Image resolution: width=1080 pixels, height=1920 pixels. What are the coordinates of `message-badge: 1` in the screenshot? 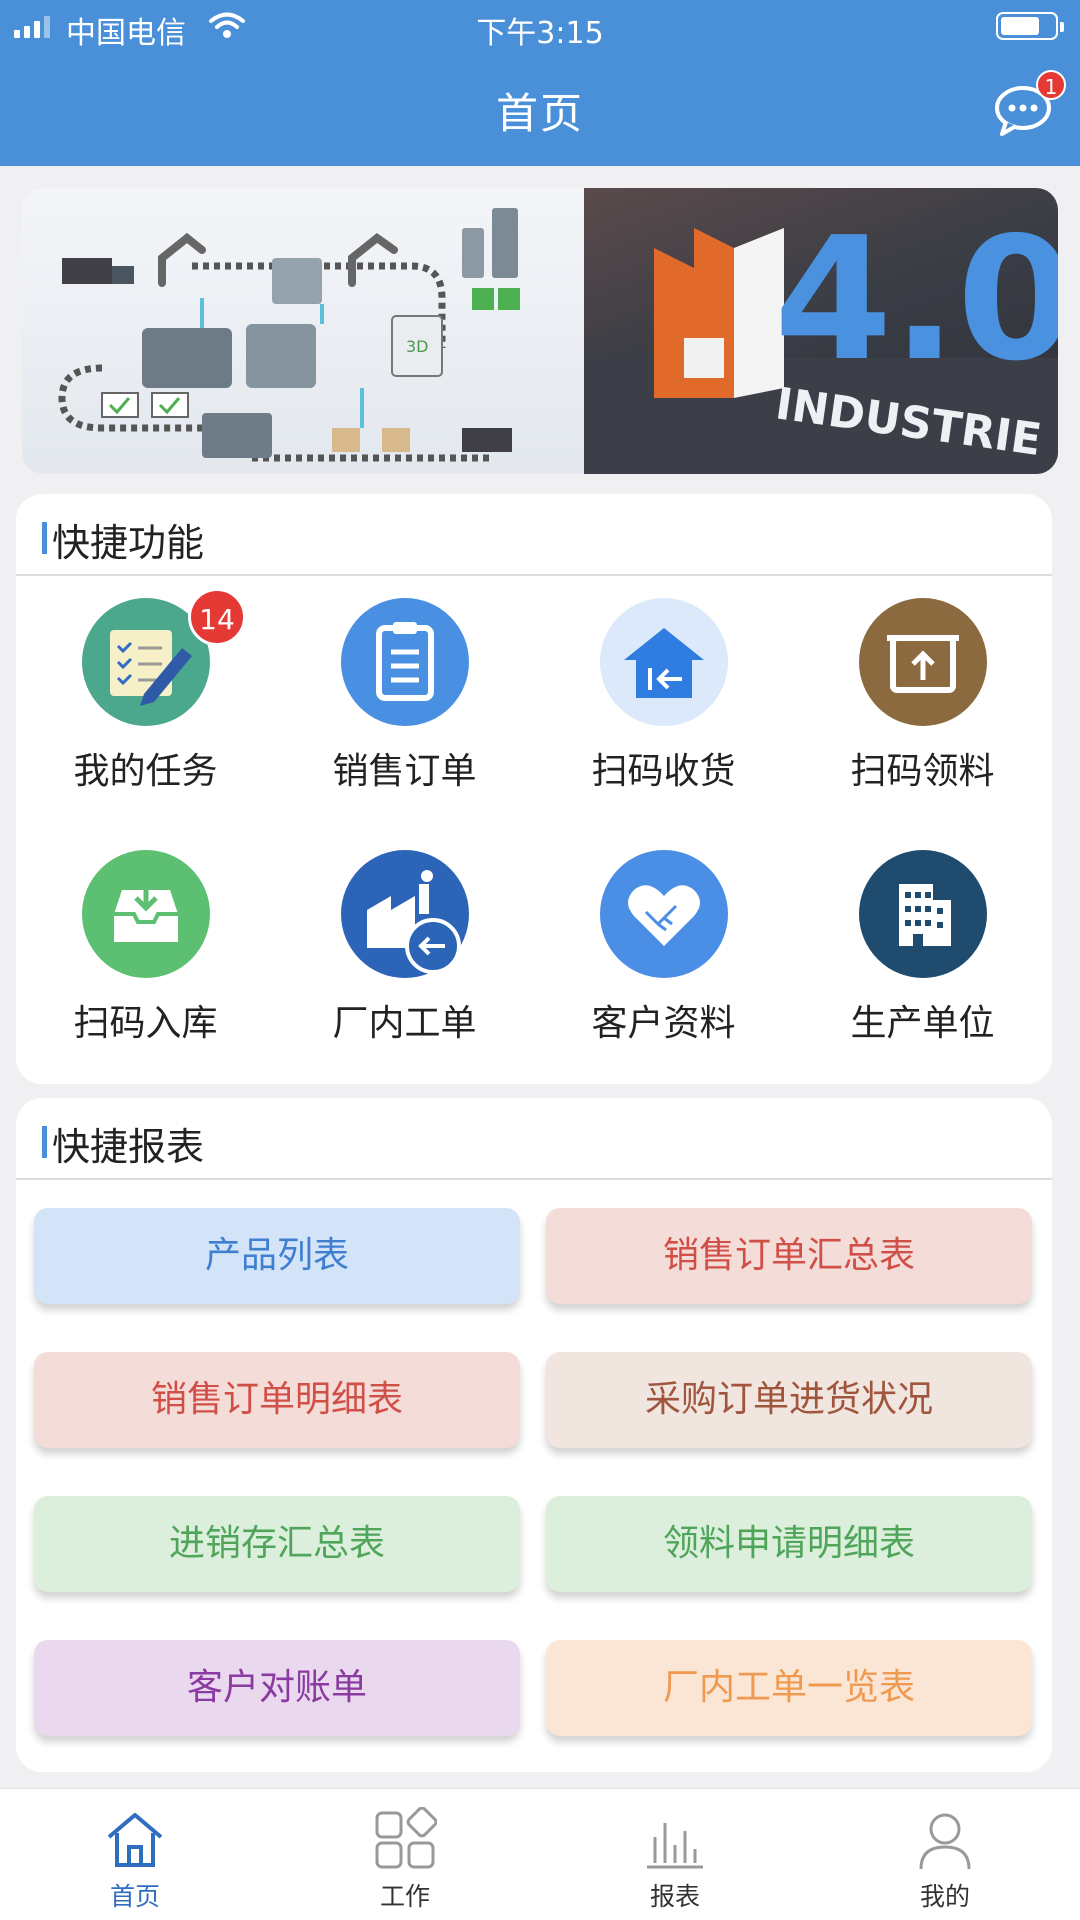 It's located at (1051, 85).